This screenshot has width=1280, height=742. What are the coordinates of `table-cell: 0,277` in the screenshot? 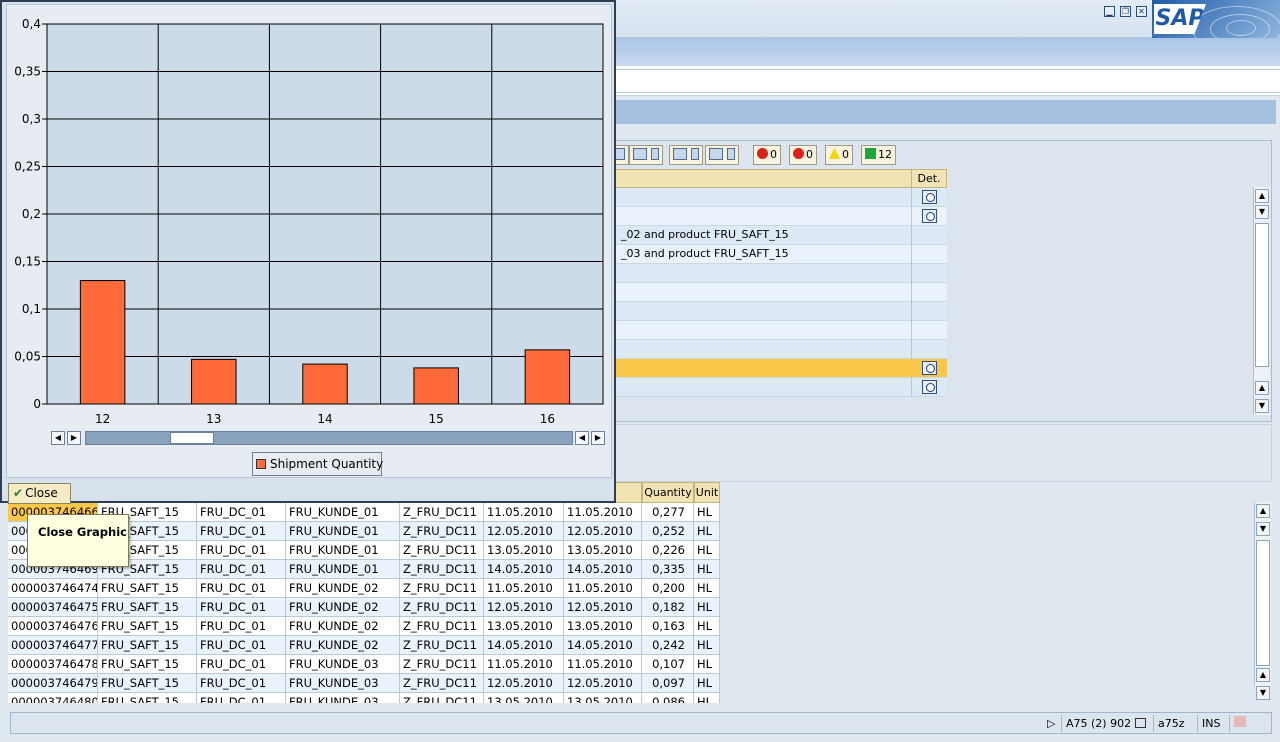 It's located at (668, 512).